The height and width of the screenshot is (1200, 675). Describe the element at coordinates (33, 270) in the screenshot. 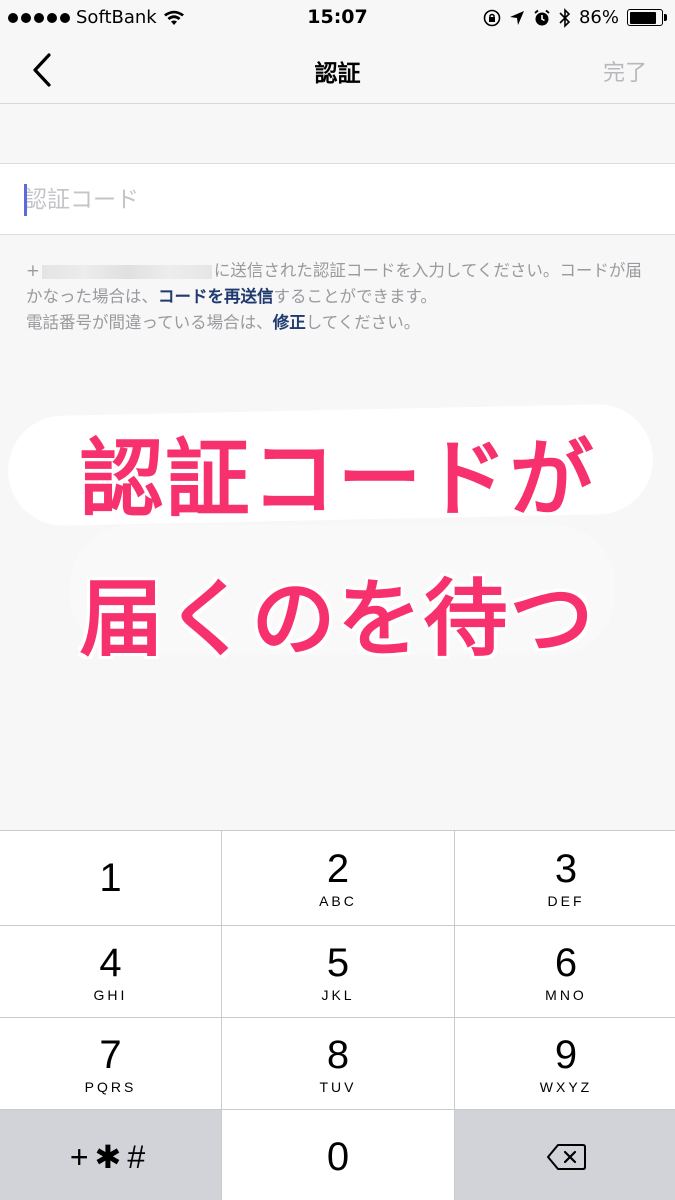

I see `phone-prefix: +` at that location.